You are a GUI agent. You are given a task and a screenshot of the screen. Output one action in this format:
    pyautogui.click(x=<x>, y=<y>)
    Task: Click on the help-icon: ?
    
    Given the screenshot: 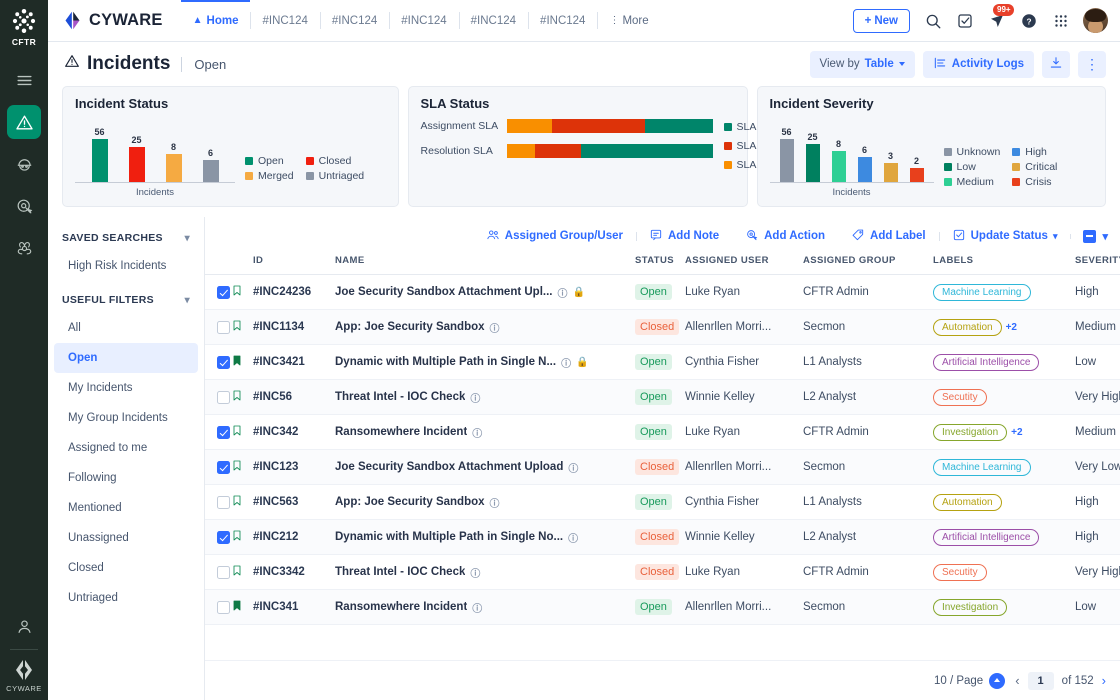 What is the action you would take?
    pyautogui.click(x=1028, y=20)
    